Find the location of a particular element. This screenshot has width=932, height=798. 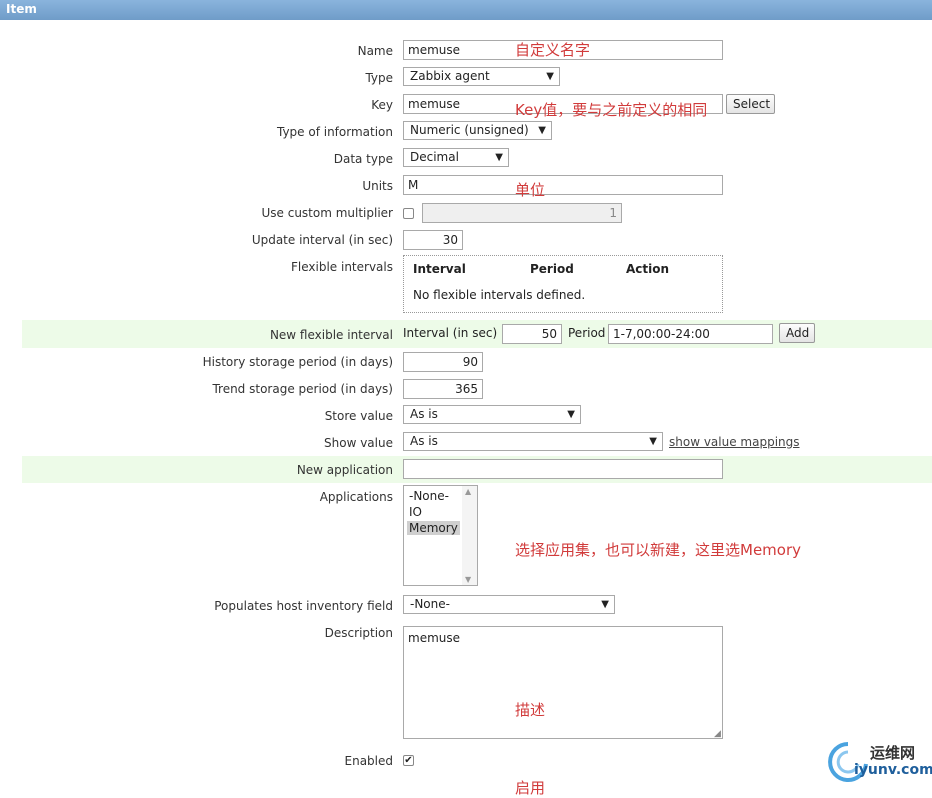

flexible-intervals-empty: No flexible intervals defined. is located at coordinates (499, 295).